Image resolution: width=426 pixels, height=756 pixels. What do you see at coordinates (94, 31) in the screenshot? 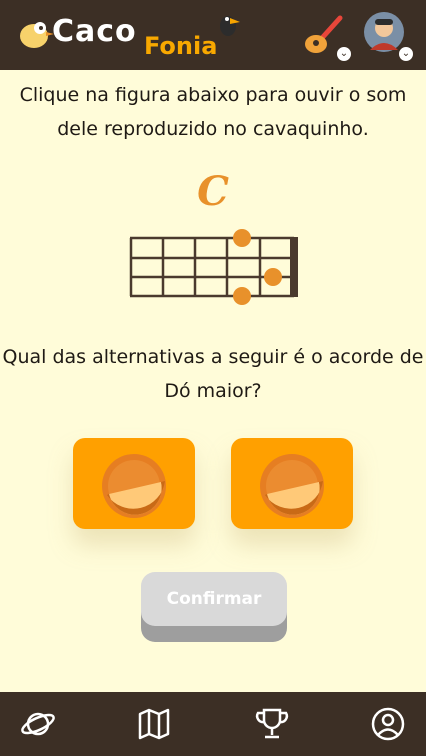
I see `logo-main-text: Caco` at bounding box center [94, 31].